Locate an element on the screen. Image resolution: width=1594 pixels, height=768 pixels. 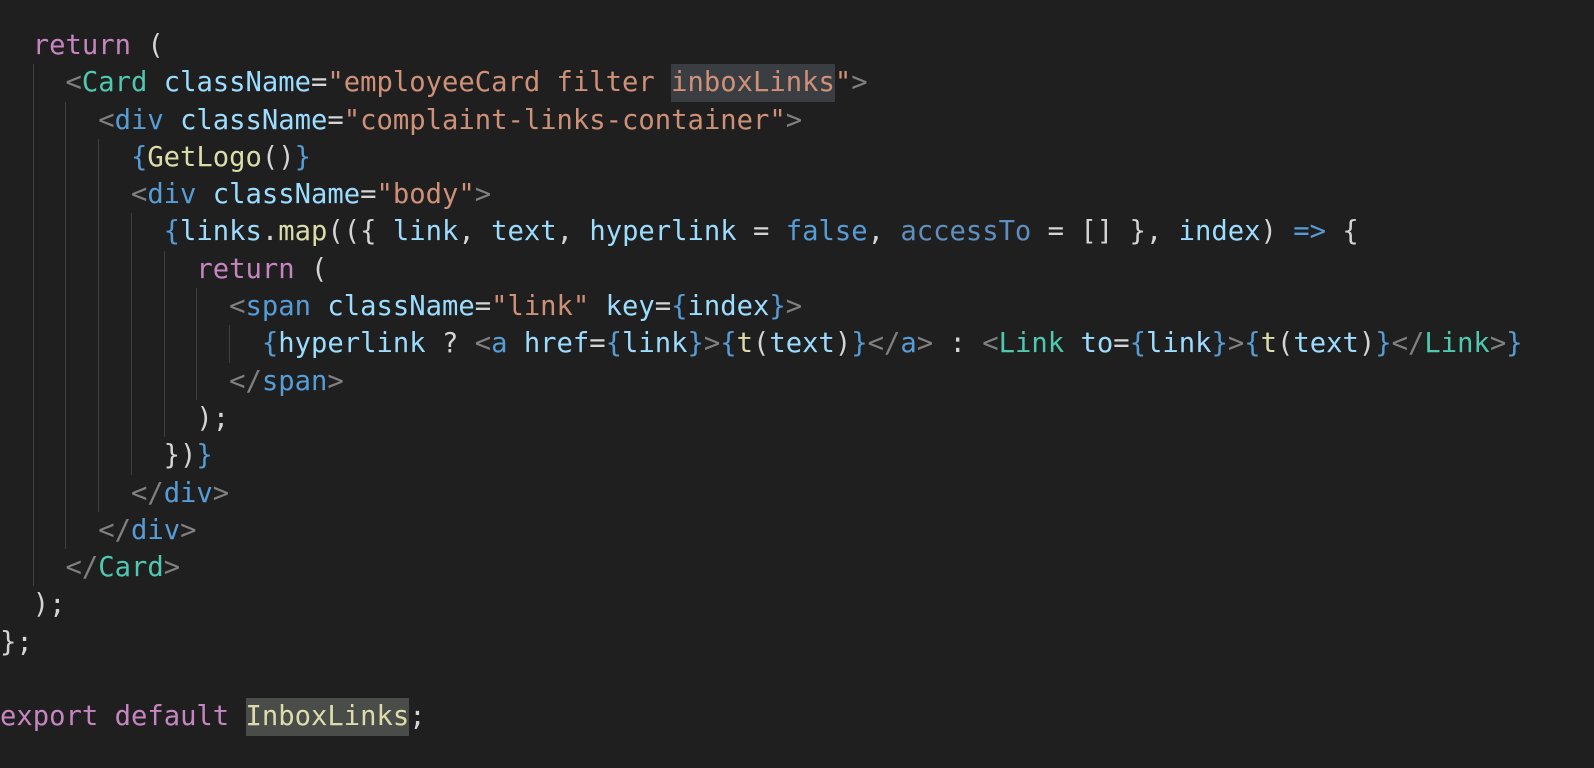
code-token: "link" is located at coordinates (540, 307).